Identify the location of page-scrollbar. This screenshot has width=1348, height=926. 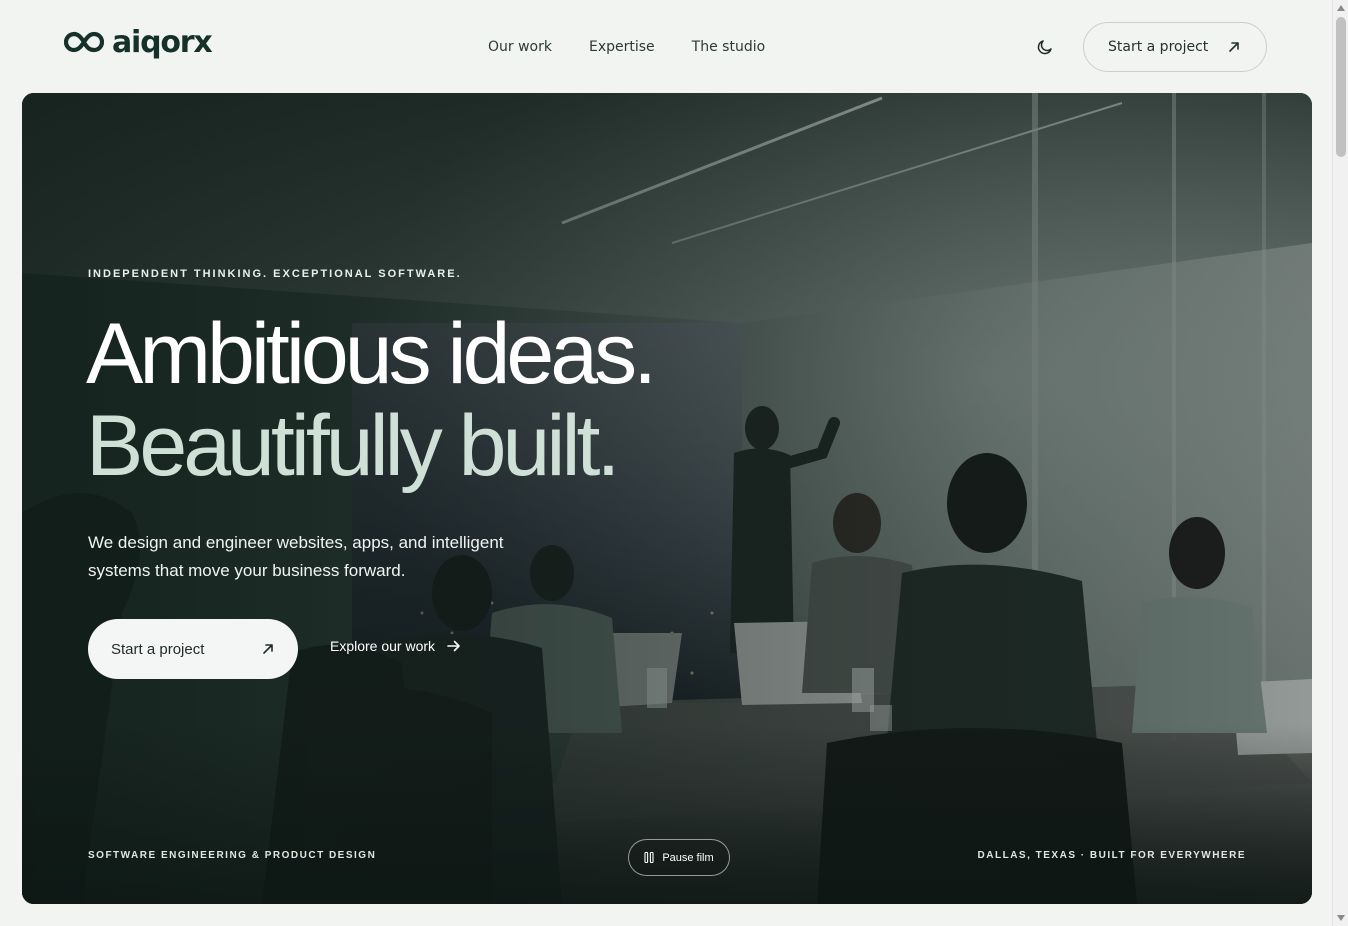
(1340, 463).